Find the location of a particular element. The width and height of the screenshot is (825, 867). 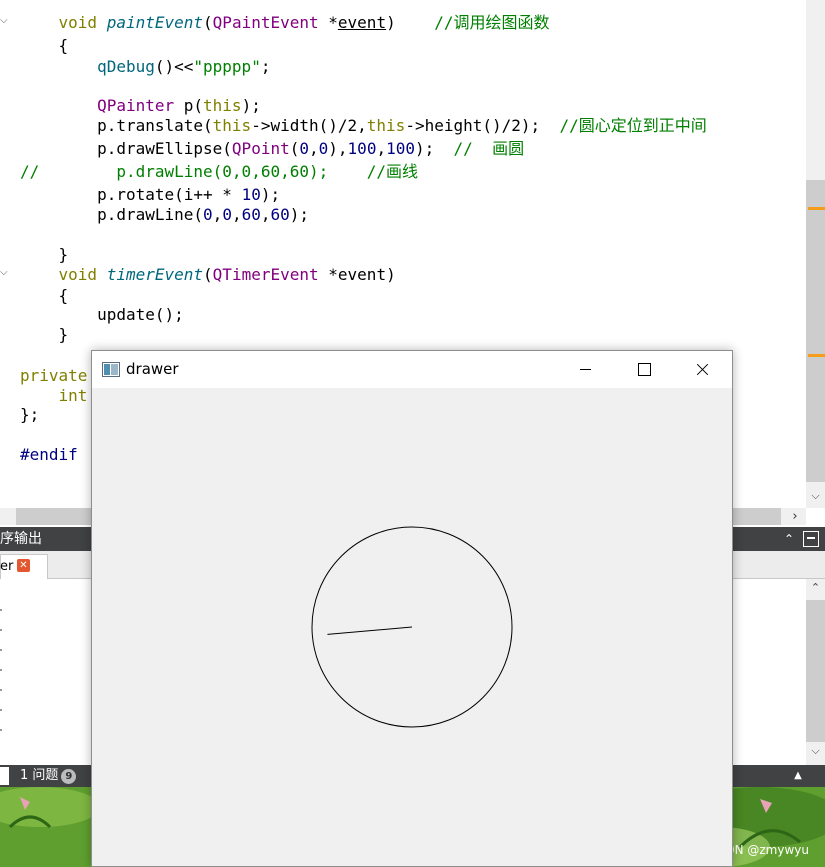

code-line: }; is located at coordinates (29, 415).